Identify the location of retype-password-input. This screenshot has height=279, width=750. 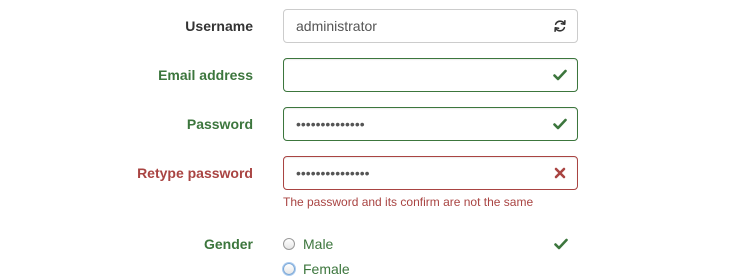
(421, 173).